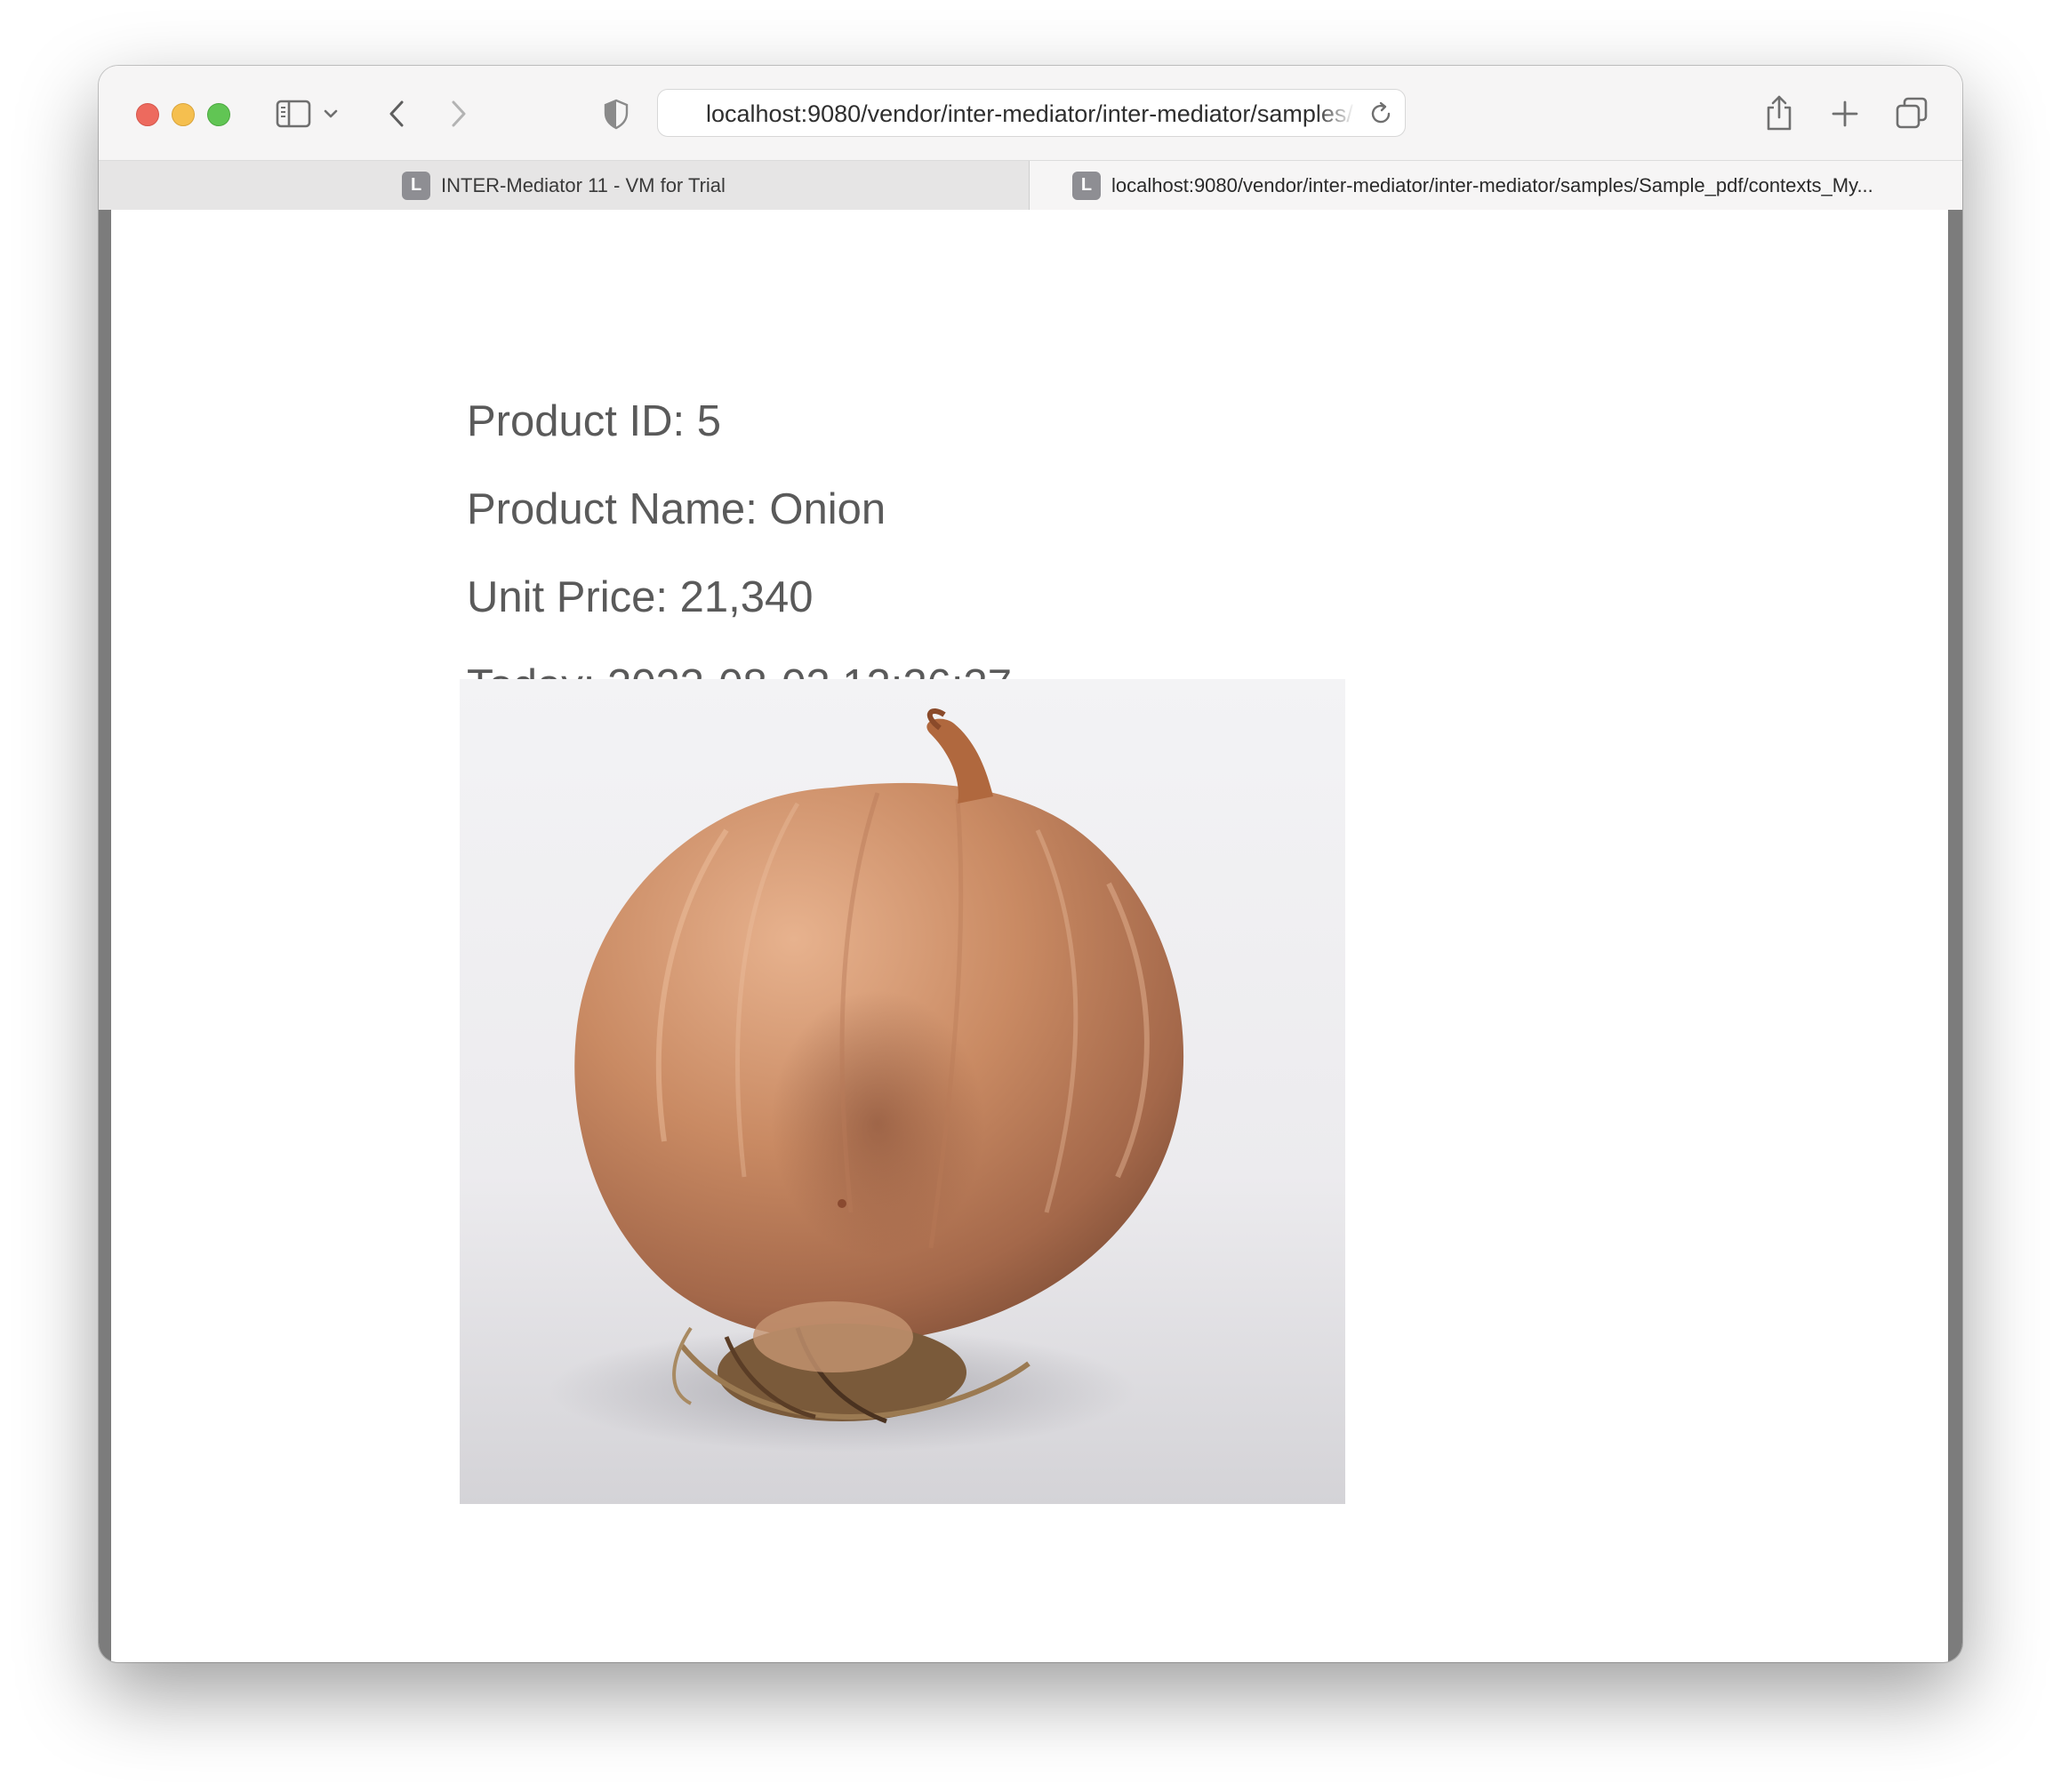 The image size is (2061, 1792). Describe the element at coordinates (641, 597) in the screenshot. I see `unit-price: Unit Price: 21,340` at that location.